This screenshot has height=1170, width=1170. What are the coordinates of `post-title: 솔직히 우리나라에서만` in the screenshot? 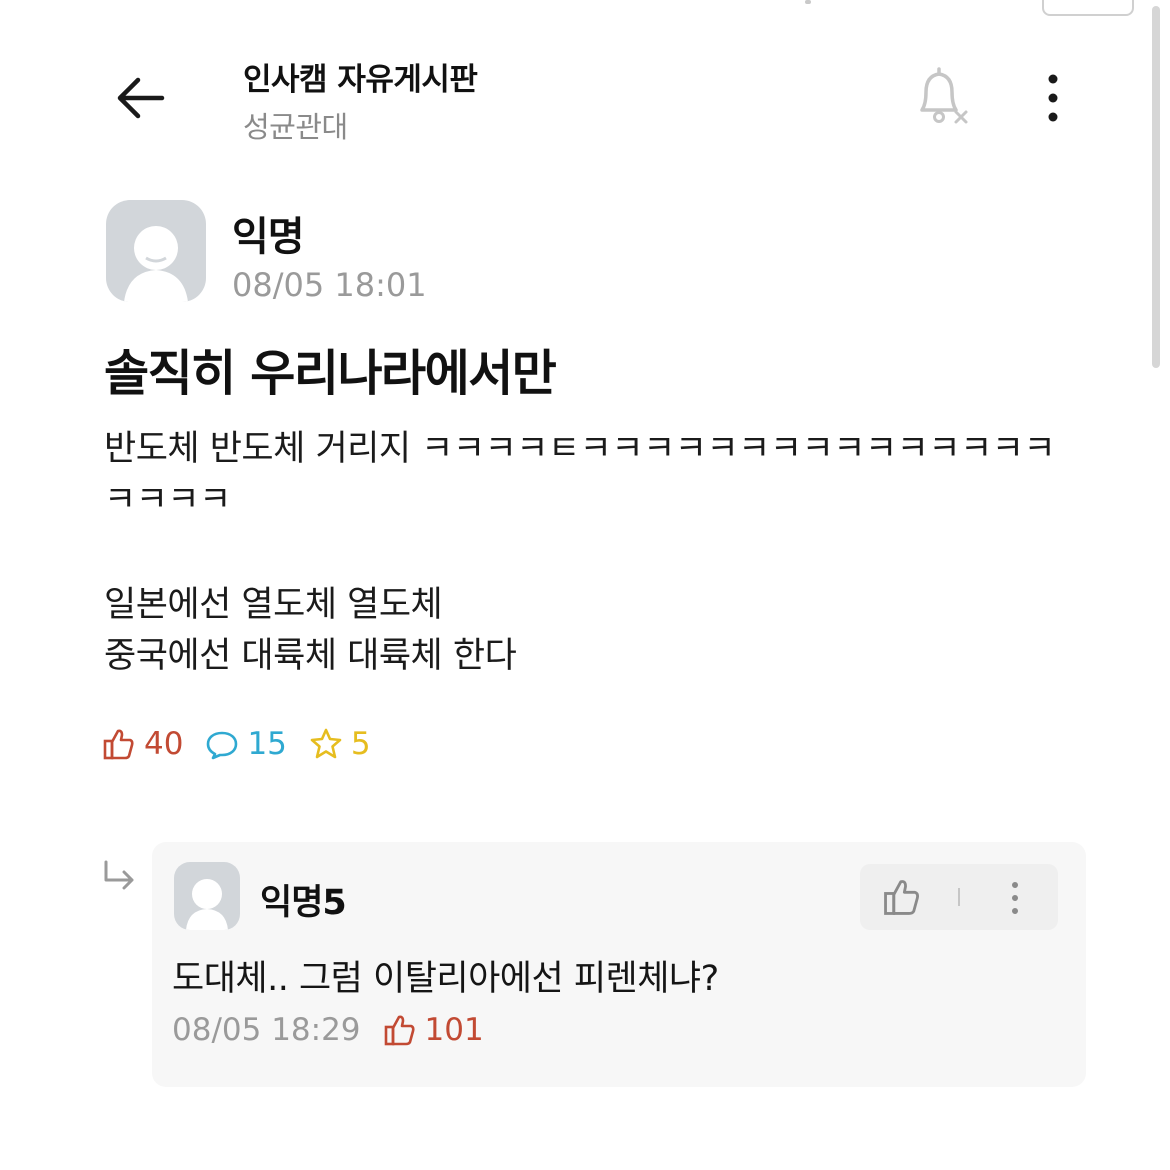 It's located at (330, 373).